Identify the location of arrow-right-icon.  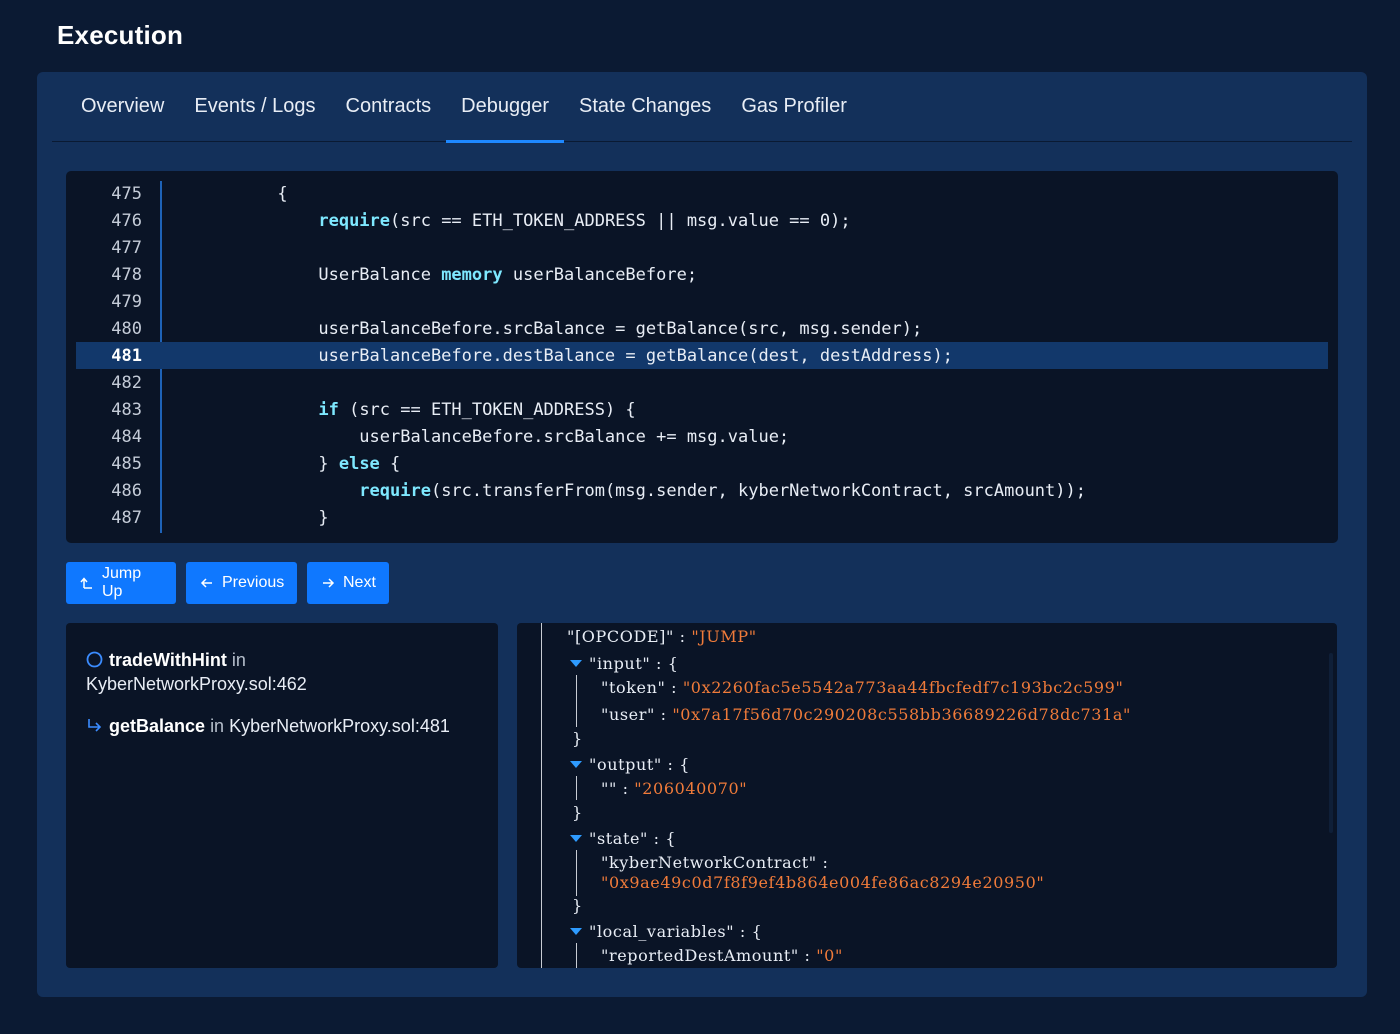
(329, 583).